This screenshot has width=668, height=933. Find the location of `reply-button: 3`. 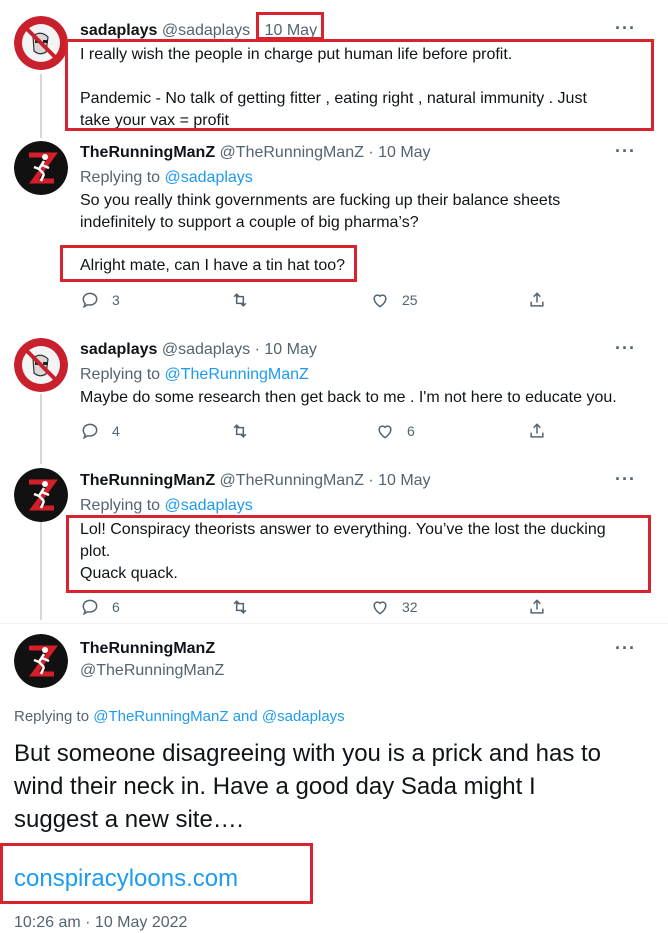

reply-button: 3 is located at coordinates (100, 300).